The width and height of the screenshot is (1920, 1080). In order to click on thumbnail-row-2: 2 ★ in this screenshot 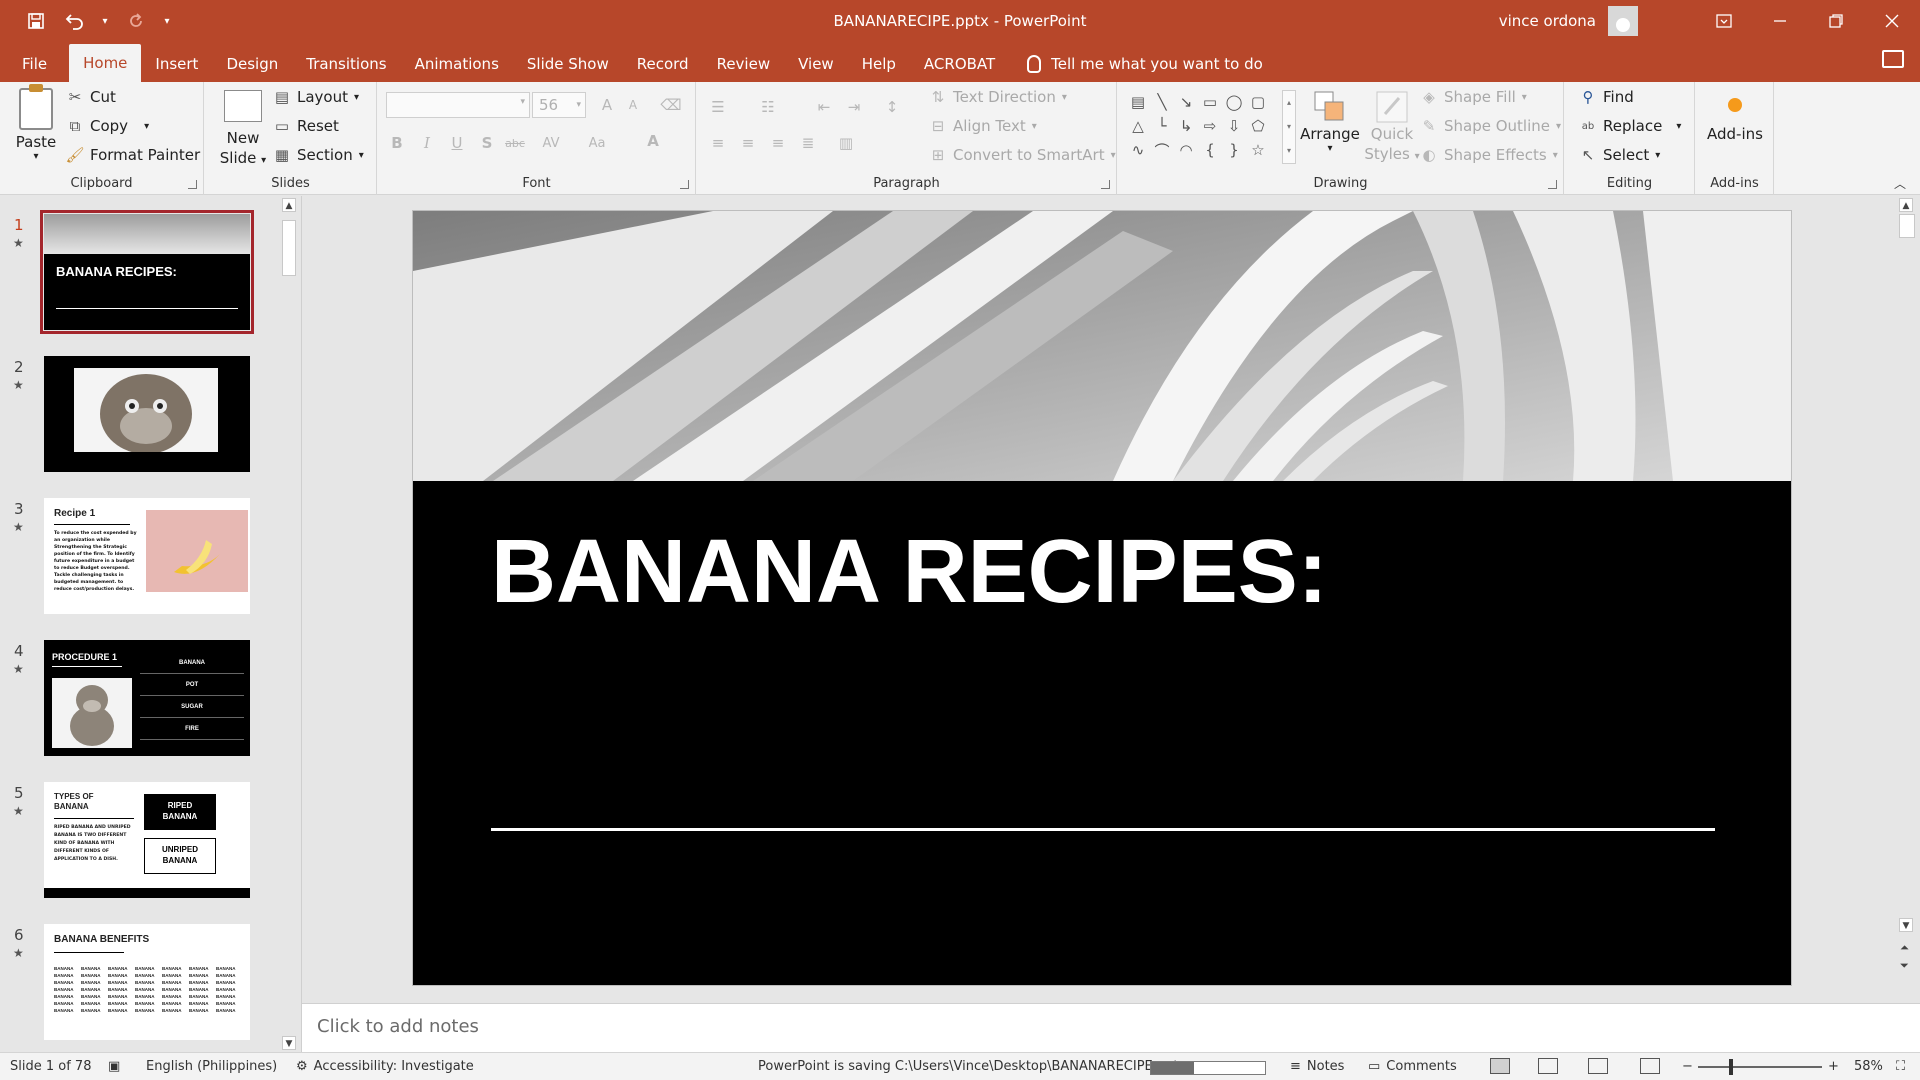, I will do `click(150, 415)`.